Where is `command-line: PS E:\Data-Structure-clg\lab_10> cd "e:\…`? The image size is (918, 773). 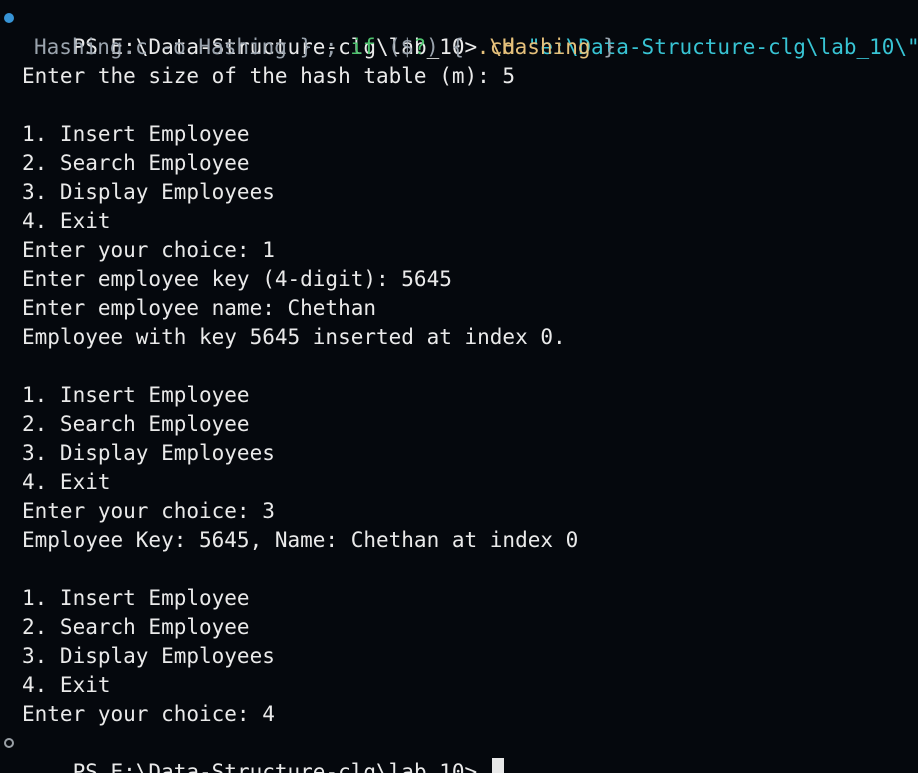
command-line: PS E:\Data-Structure-clg\lab_10> cd "e:\… is located at coordinates (459, 31).